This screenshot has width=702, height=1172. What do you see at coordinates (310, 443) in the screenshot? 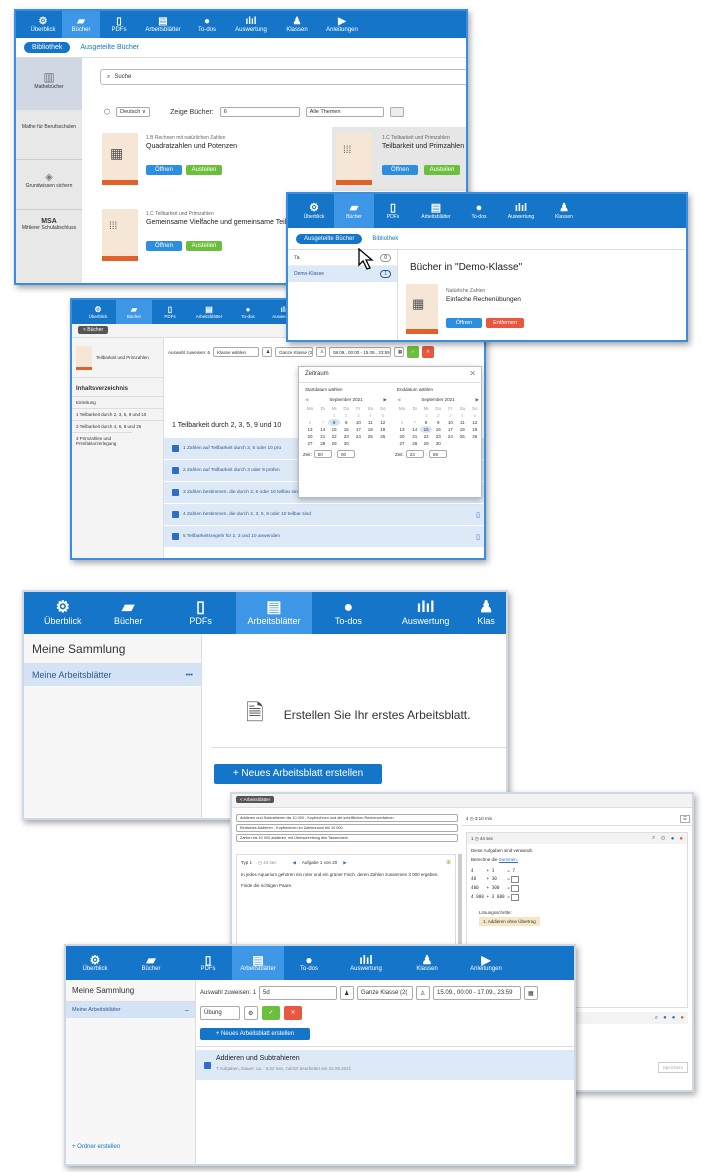
I see `calendar-day: 27` at bounding box center [310, 443].